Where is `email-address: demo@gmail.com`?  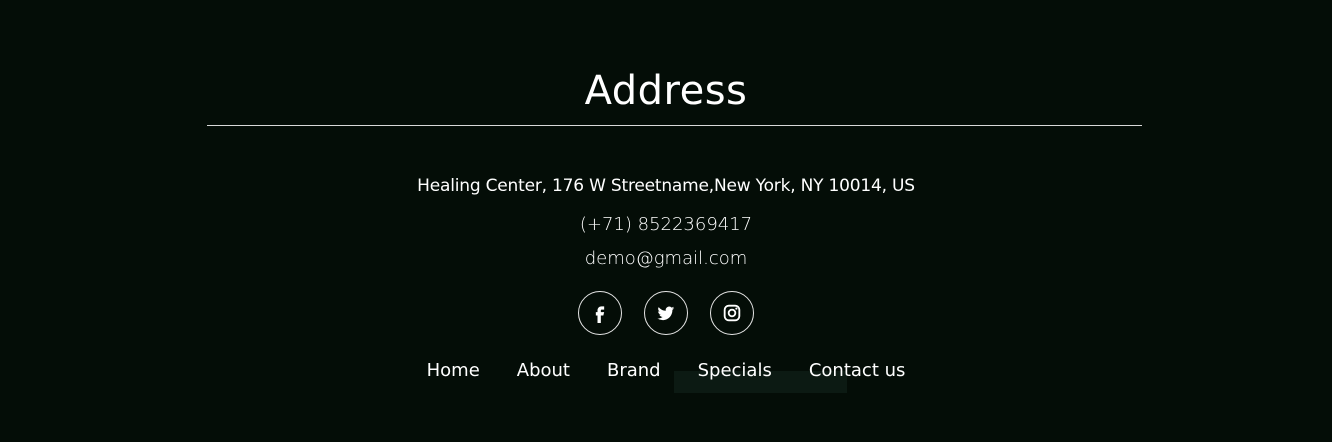 email-address: demo@gmail.com is located at coordinates (666, 258).